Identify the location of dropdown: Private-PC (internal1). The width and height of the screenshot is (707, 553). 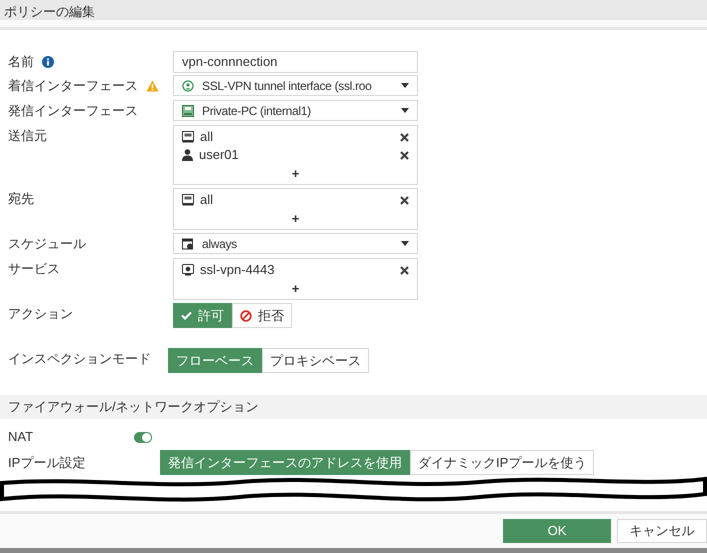
(295, 110).